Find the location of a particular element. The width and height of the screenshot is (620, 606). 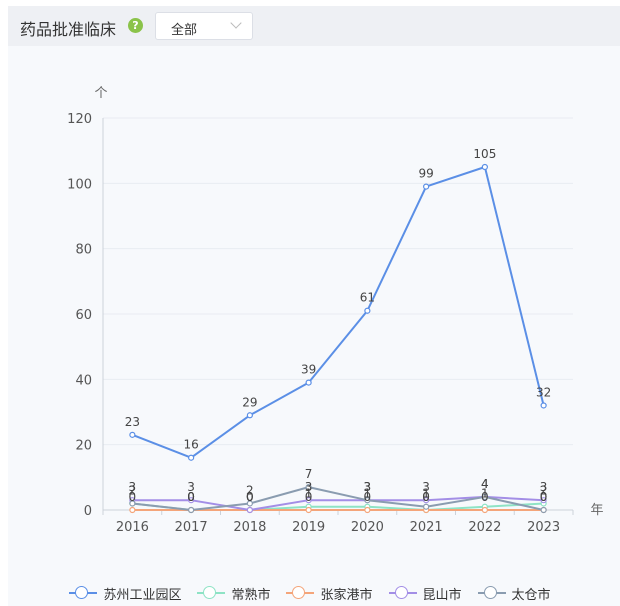

legend-label: 太仓市 is located at coordinates (531, 595).